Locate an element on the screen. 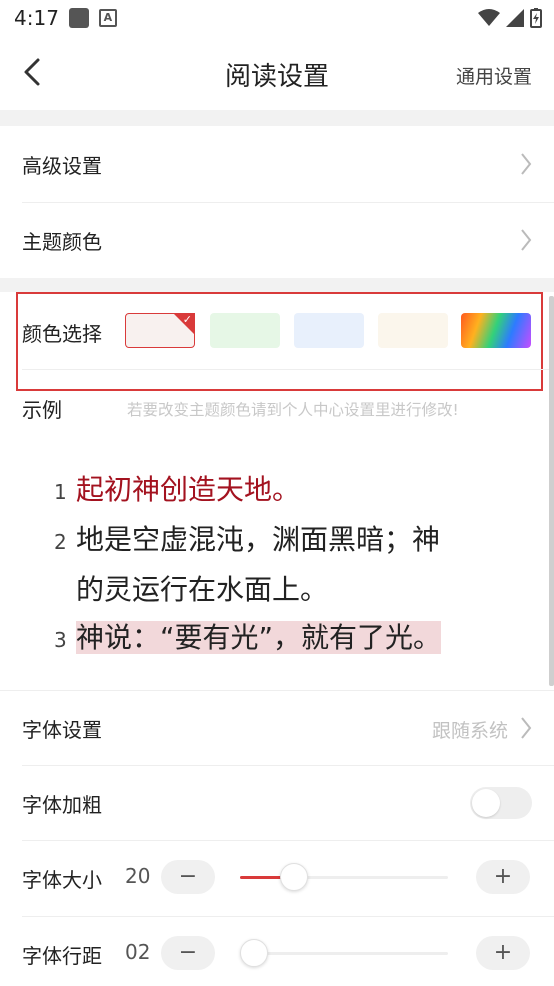 The image size is (554, 986). line-spacing-value: 02 is located at coordinates (138, 952).